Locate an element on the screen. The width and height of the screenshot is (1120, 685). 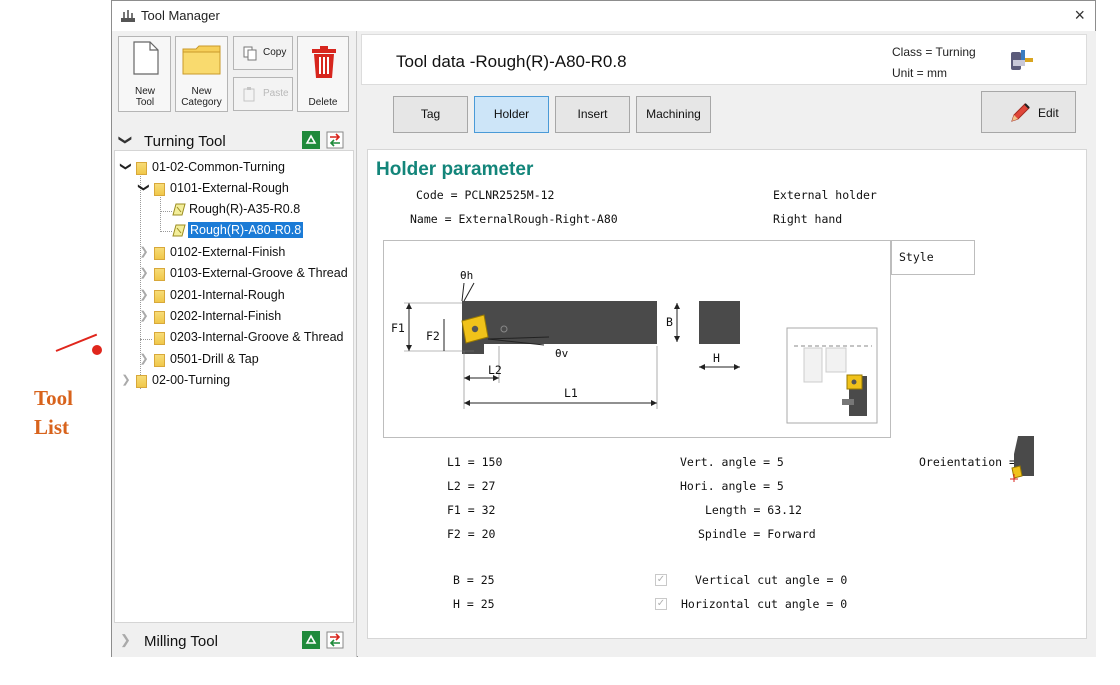
horizontal-cut-angle: Horizontal cut angle = 0 is located at coordinates (764, 604).